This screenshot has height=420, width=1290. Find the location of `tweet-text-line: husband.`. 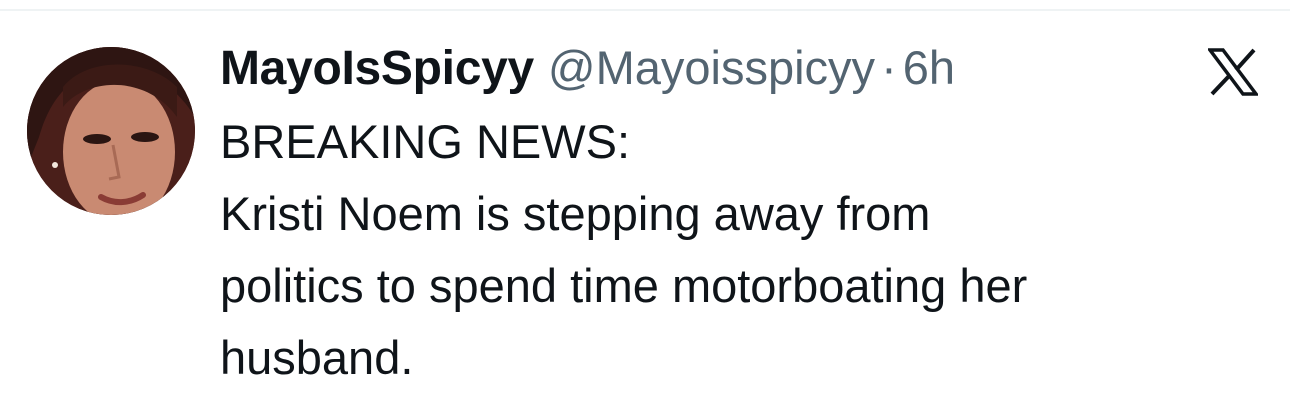

tweet-text-line: husband. is located at coordinates (317, 357).